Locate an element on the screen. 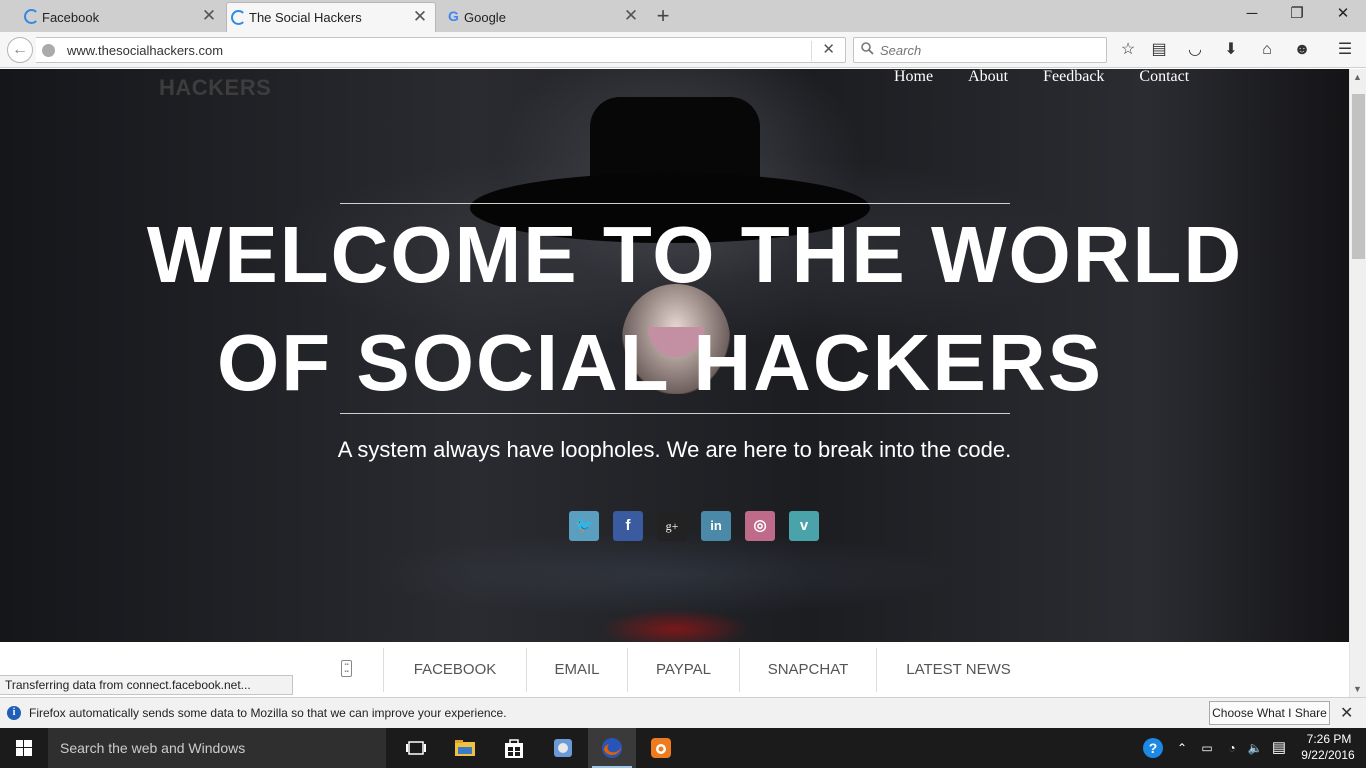 This screenshot has height=775, width=1366. uc-browser-icon is located at coordinates (661, 748).